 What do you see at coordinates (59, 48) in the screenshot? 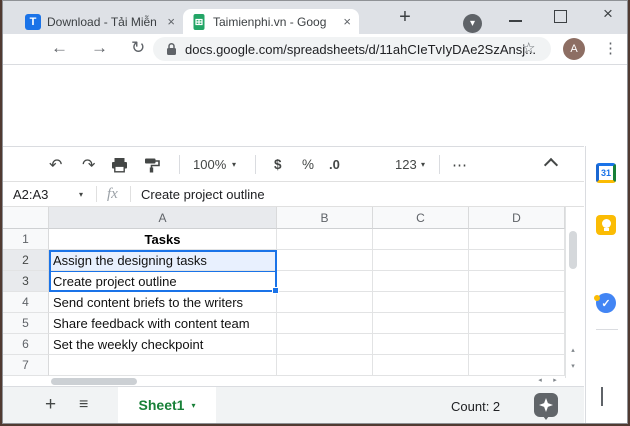
I see `back-icon: ←` at bounding box center [59, 48].